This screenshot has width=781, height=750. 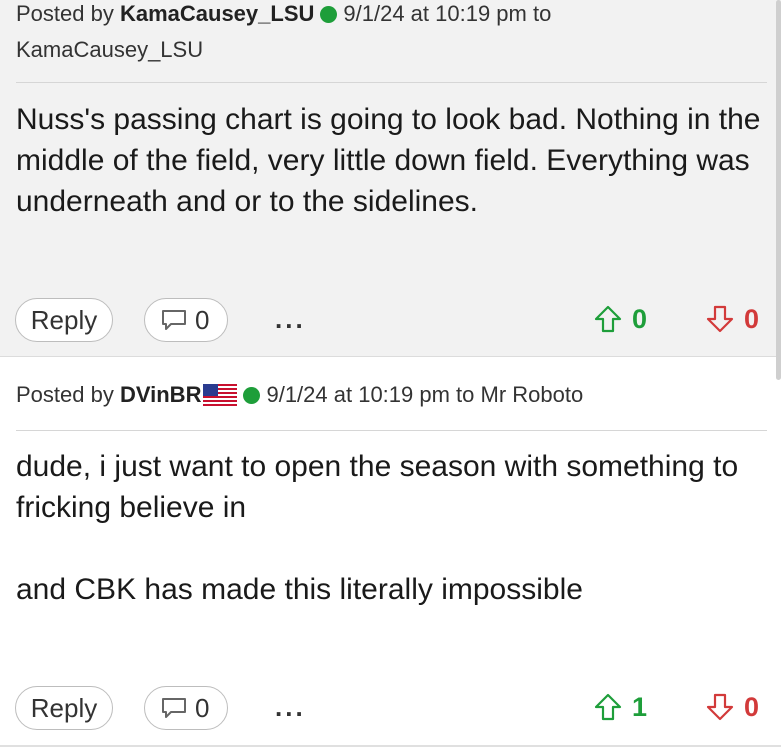 I want to click on post-actions: Reply 0 ... 1 0, so click(x=390, y=708).